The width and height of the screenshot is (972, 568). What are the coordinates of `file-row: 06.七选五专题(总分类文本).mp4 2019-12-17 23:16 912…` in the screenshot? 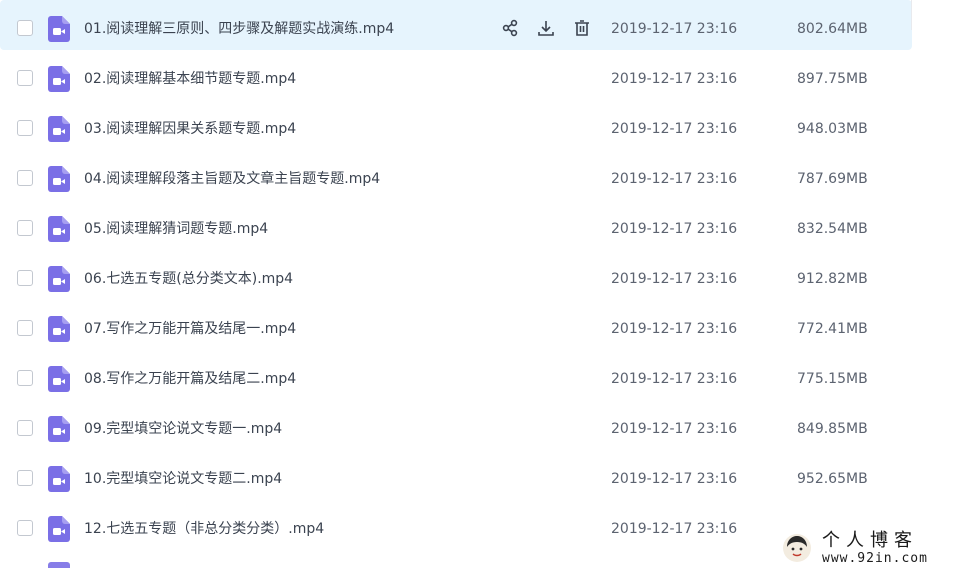 It's located at (456, 275).